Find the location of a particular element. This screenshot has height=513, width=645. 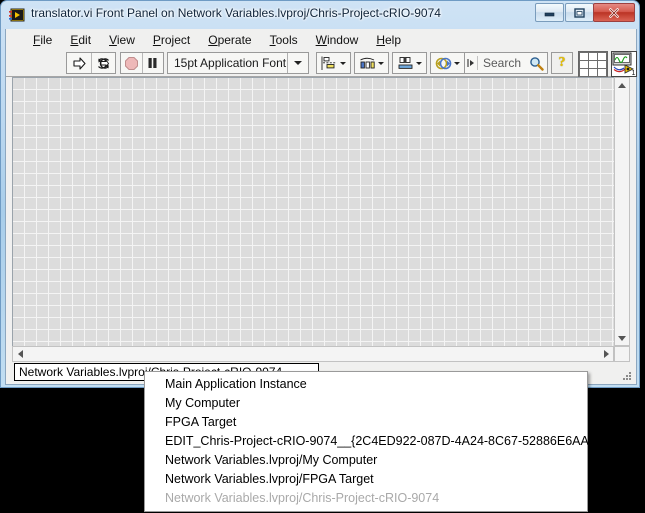

menu-help: Help is located at coordinates (388, 40).